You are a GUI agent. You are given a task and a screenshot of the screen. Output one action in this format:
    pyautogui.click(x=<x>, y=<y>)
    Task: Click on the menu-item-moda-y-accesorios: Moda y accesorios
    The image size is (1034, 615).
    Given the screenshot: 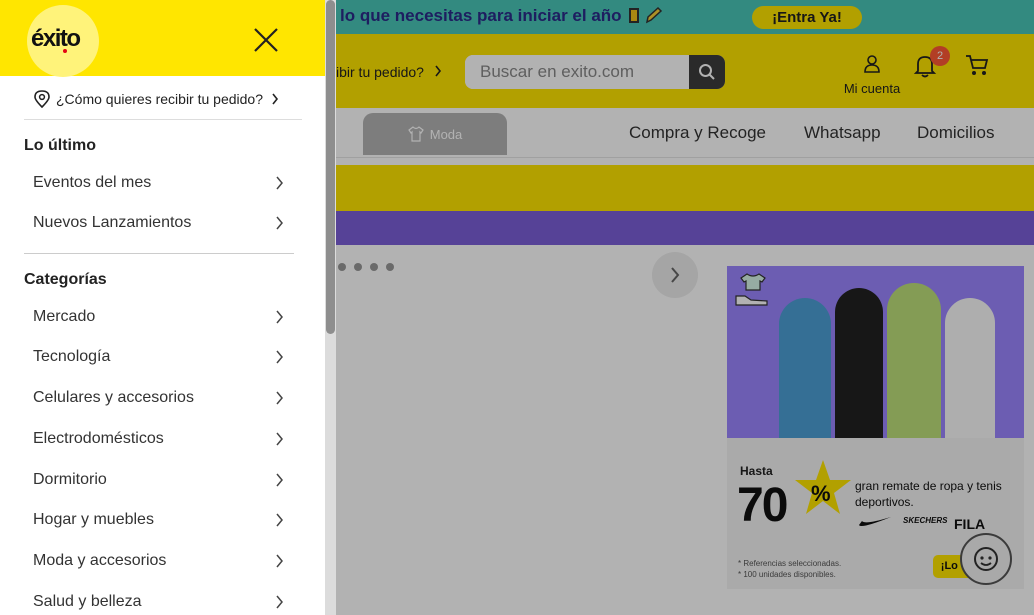 What is the action you would take?
    pyautogui.click(x=159, y=561)
    